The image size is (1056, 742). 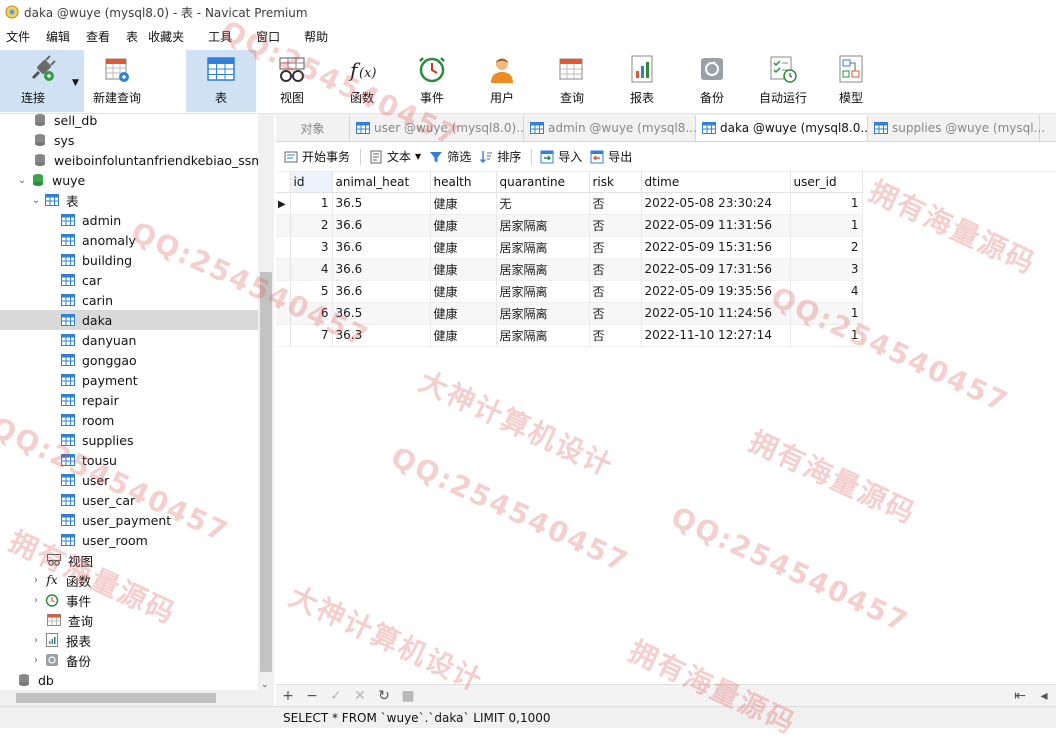 I want to click on column-header-user-id: user_id, so click(x=826, y=182).